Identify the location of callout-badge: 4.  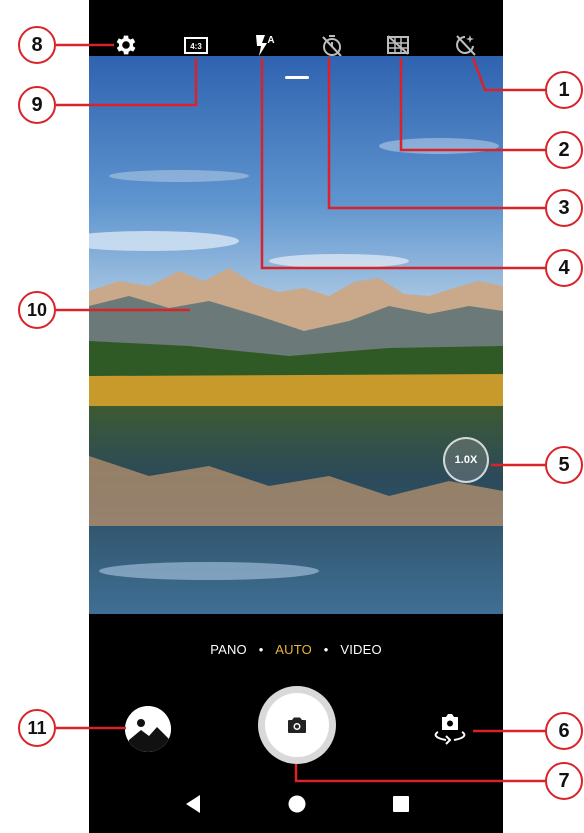
(564, 268).